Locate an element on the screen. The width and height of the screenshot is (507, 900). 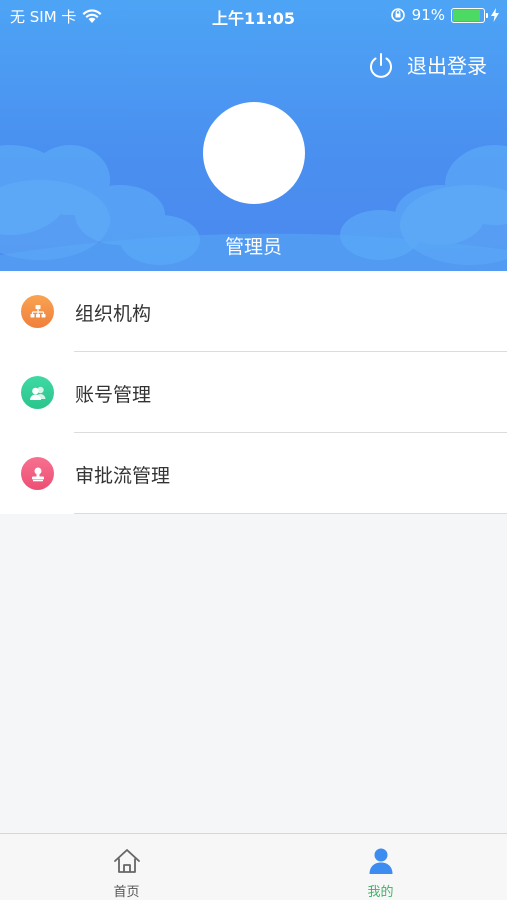
status-bar: 无 SIM 卡 上午11:05 91% is located at coordinates (253, 15).